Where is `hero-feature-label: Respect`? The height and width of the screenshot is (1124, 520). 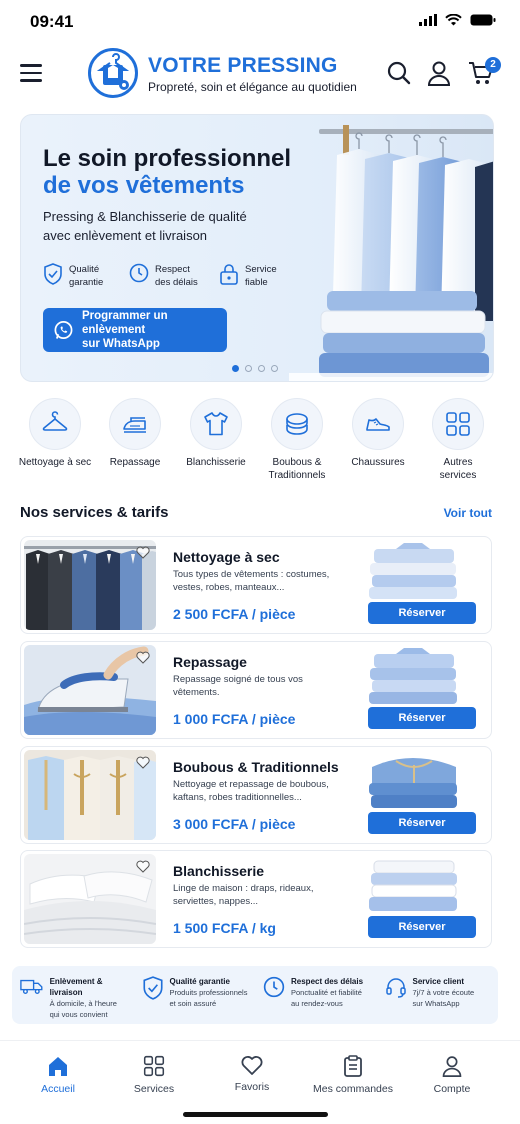 hero-feature-label: Respect is located at coordinates (172, 269).